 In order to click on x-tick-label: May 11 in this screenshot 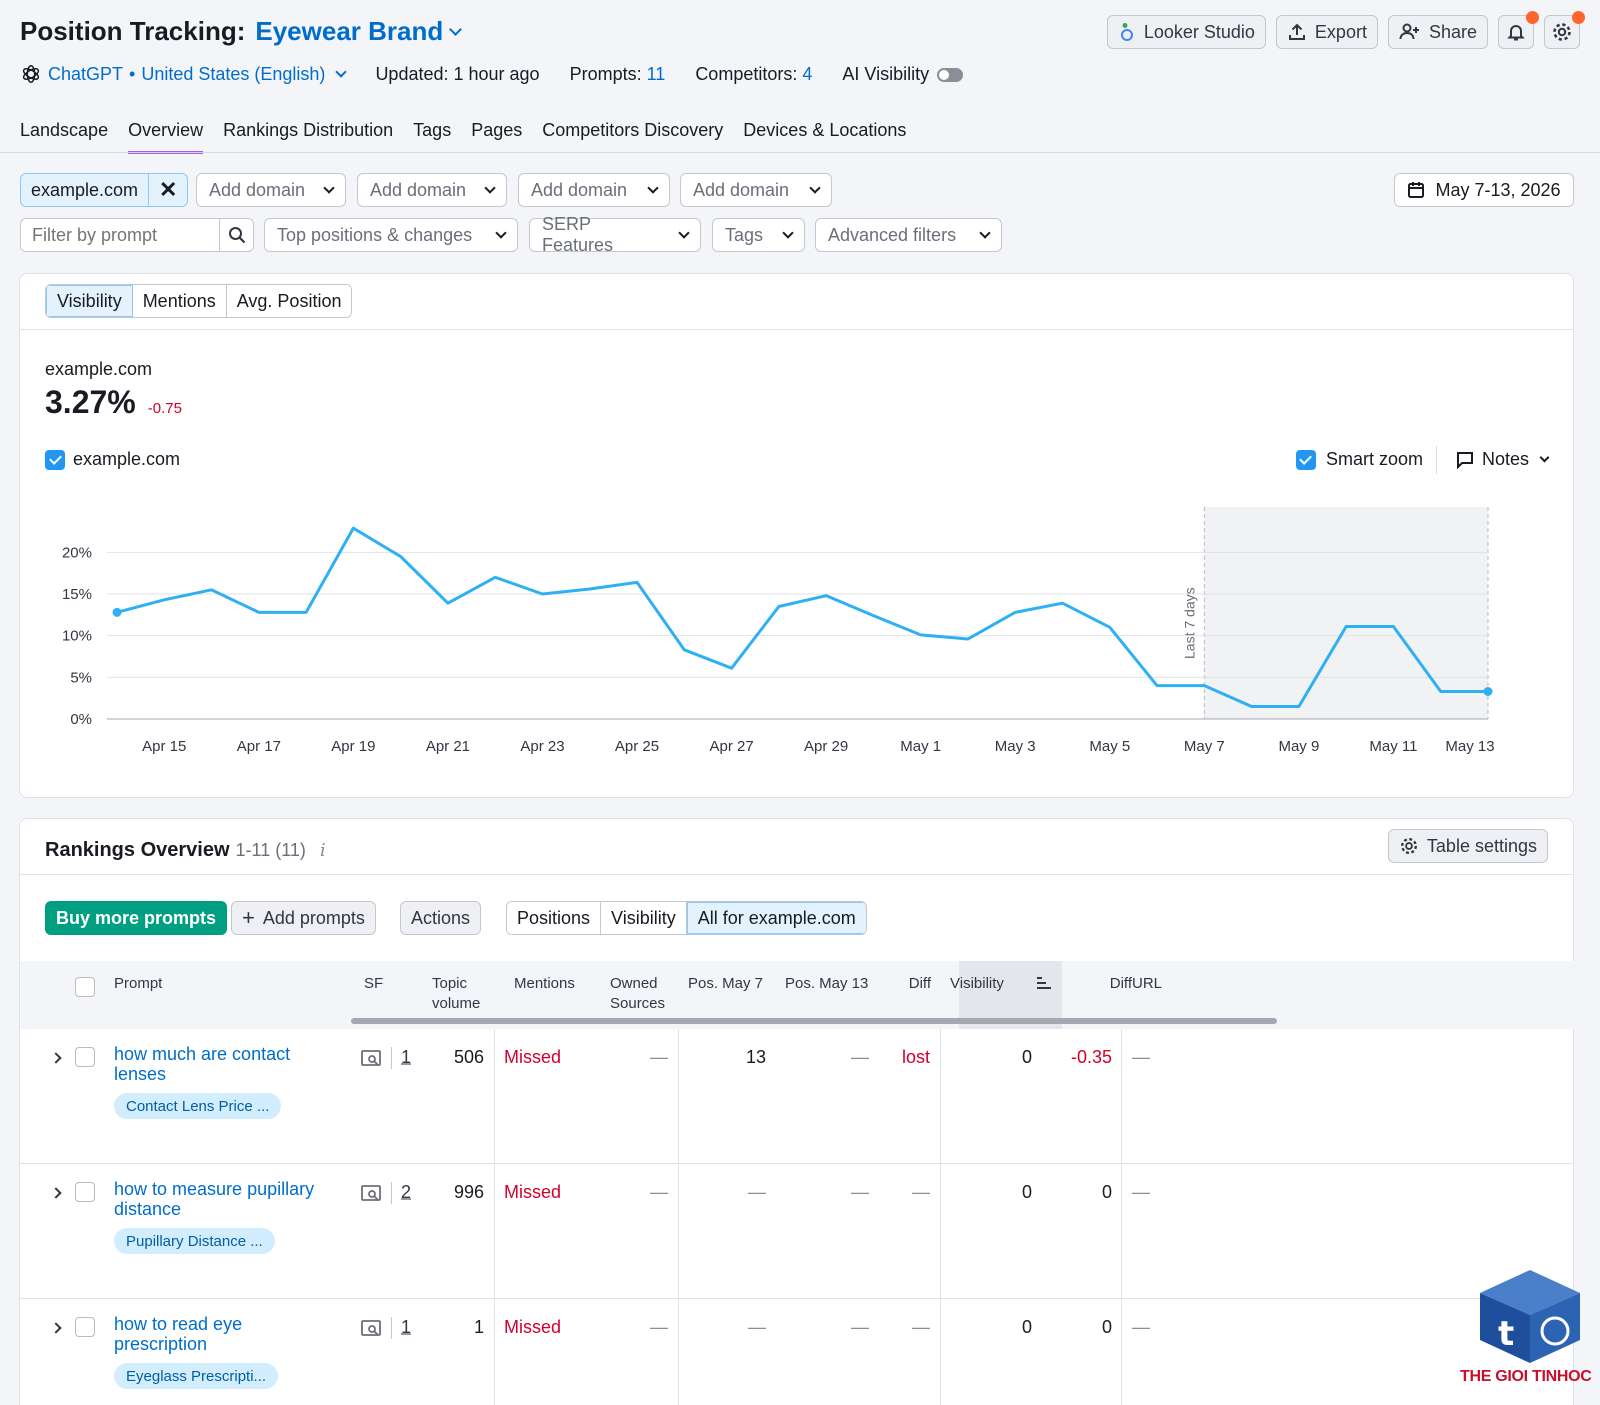, I will do `click(1393, 746)`.